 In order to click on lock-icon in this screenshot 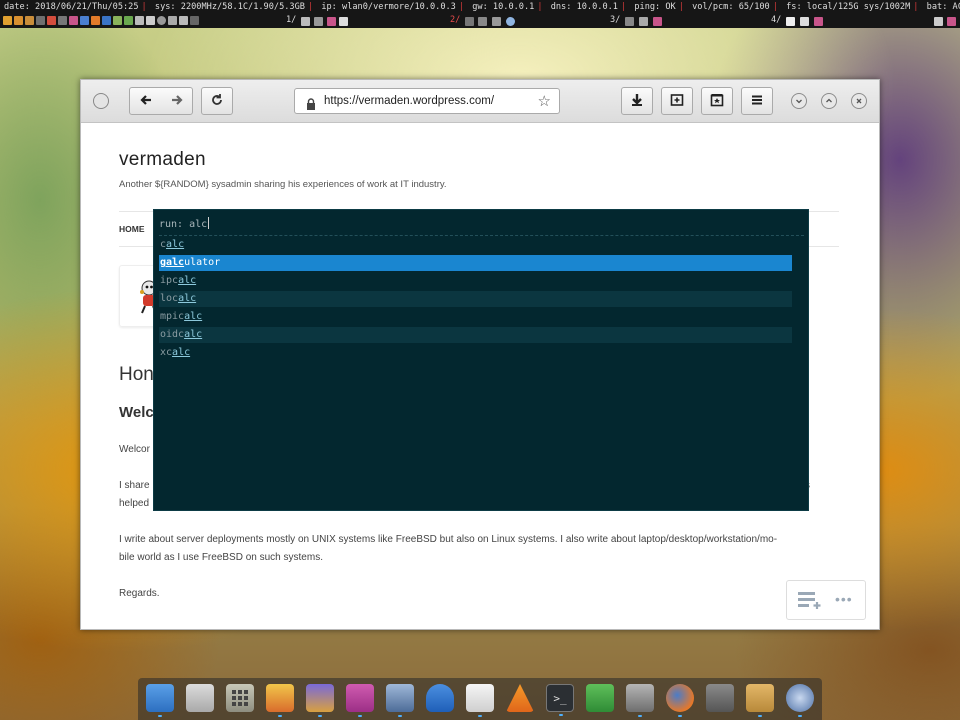, I will do `click(311, 104)`.